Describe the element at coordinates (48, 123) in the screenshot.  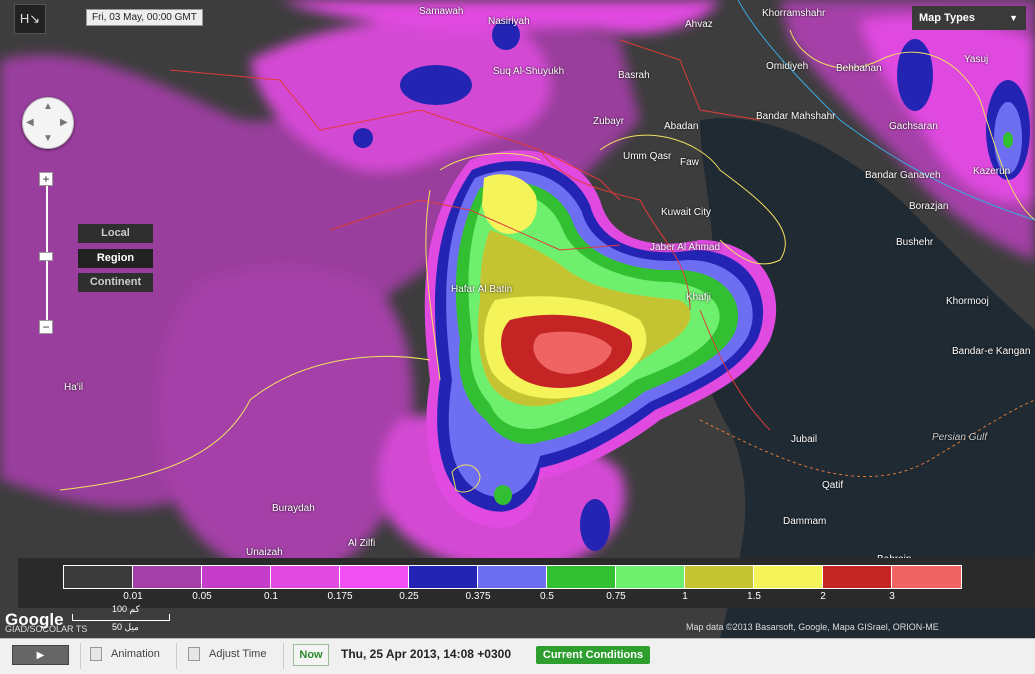
I see `pan-control: ▲ ▼ ◀ ▶` at that location.